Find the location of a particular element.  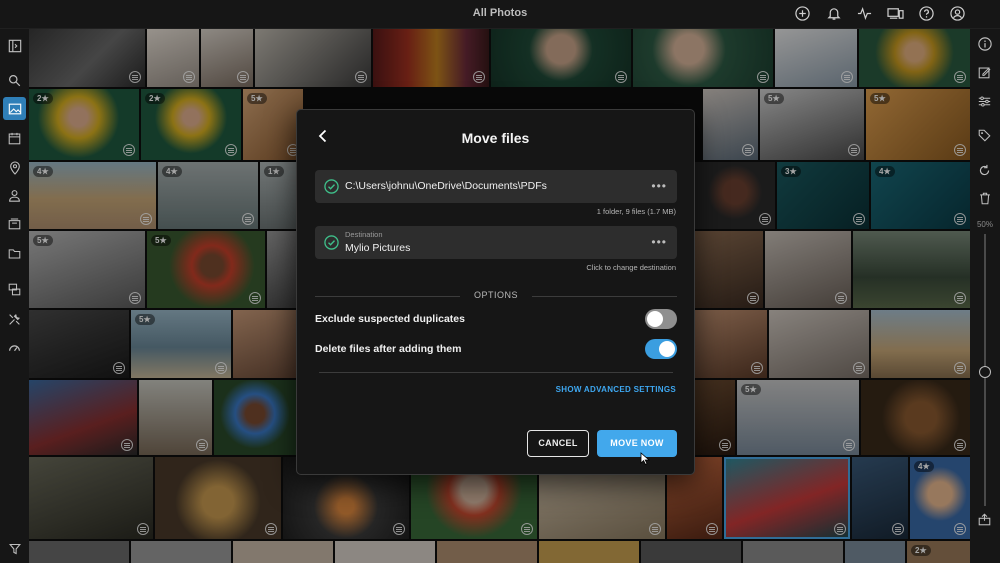

photos-icon is located at coordinates (14, 108).